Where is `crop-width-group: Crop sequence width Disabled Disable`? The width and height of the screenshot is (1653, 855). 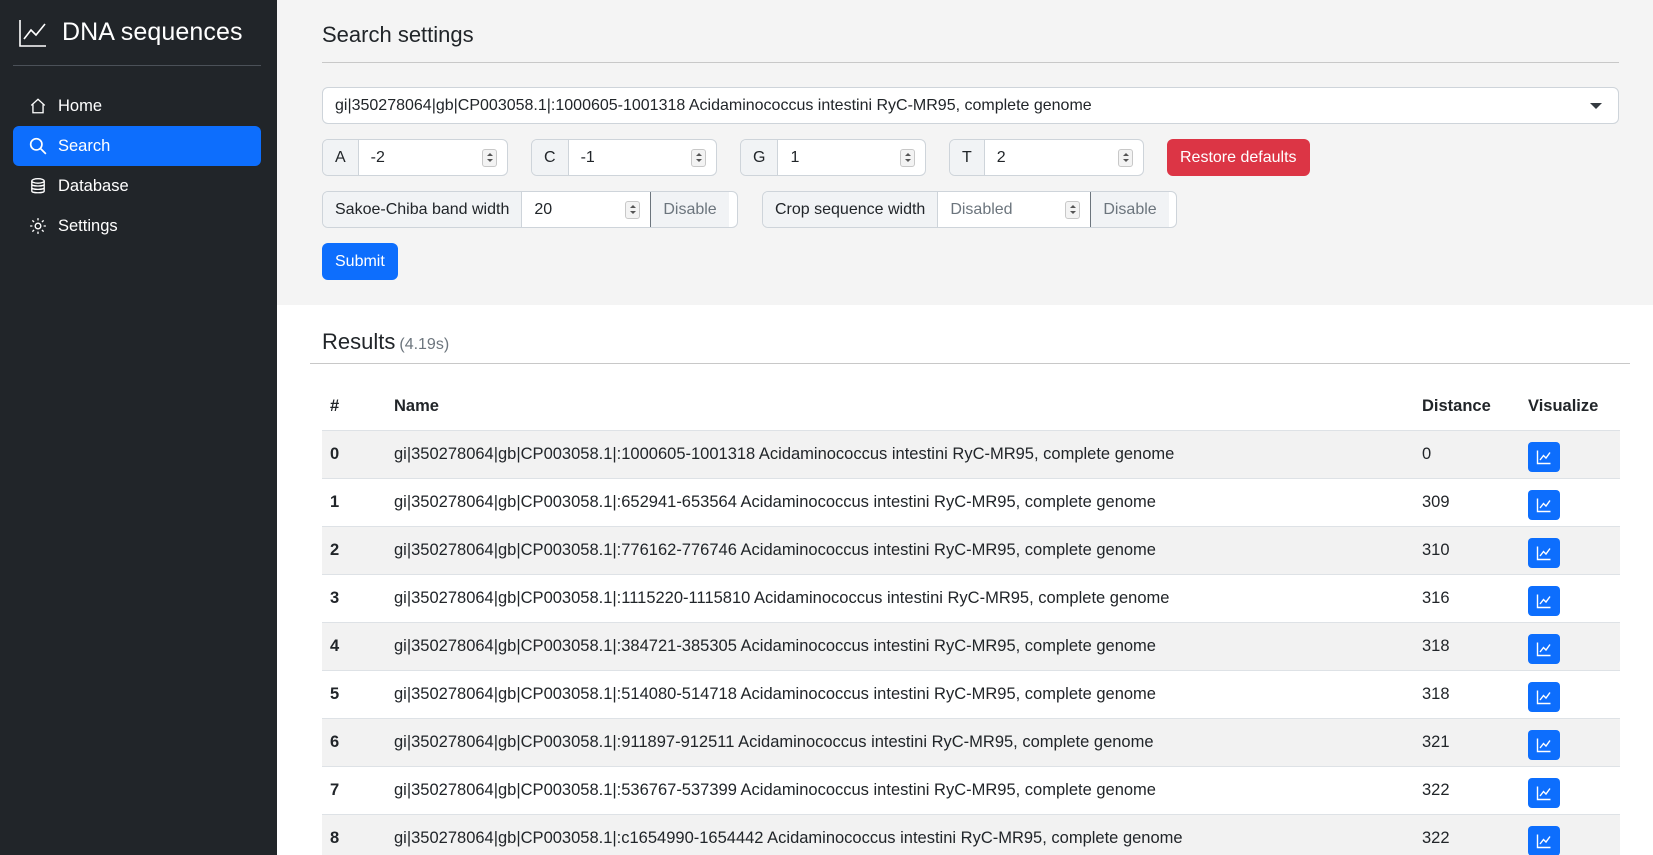 crop-width-group: Crop sequence width Disabled Disable is located at coordinates (969, 209).